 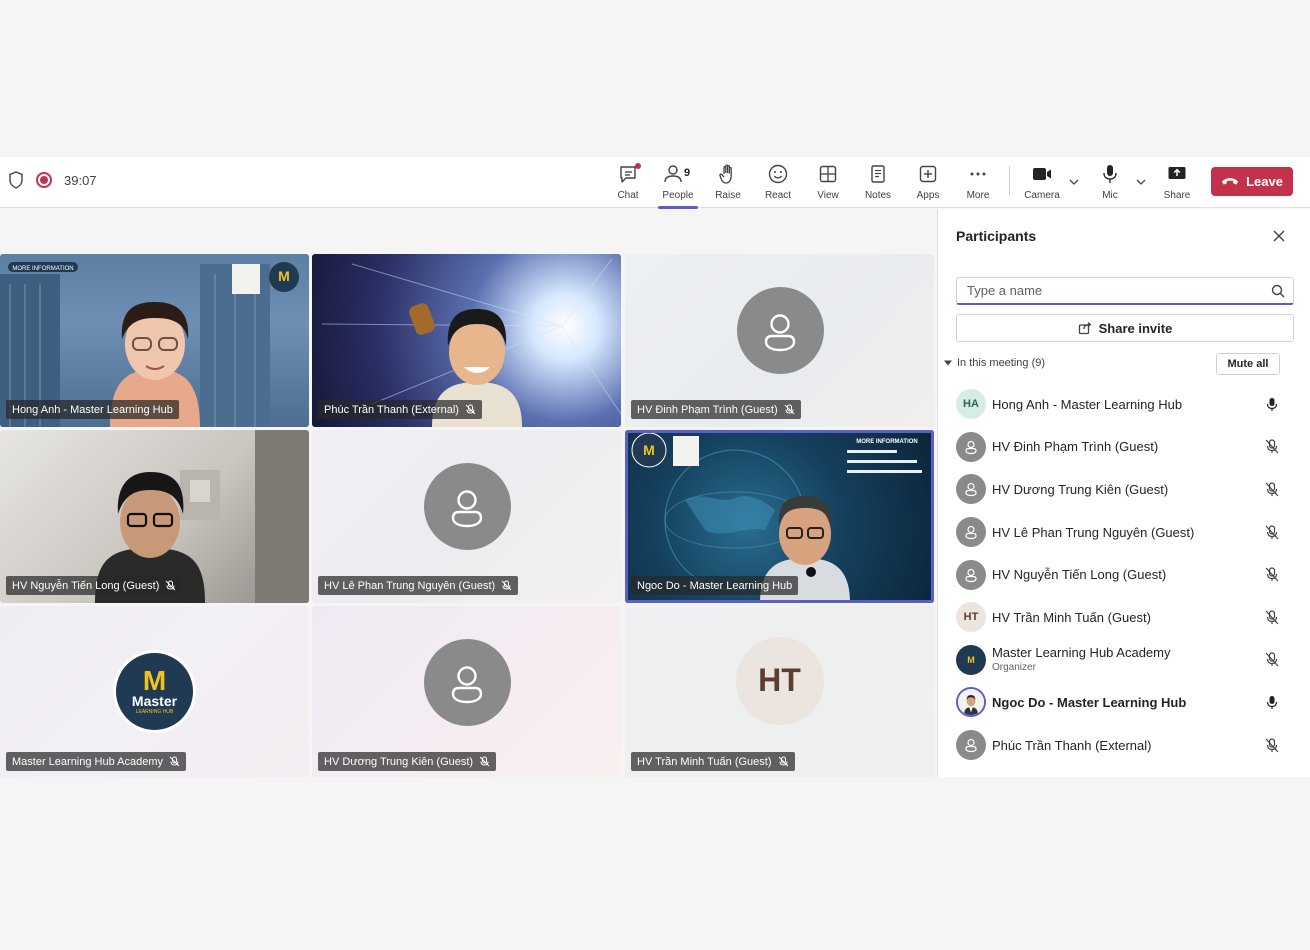 I want to click on share-screen-icon, so click(x=1177, y=173).